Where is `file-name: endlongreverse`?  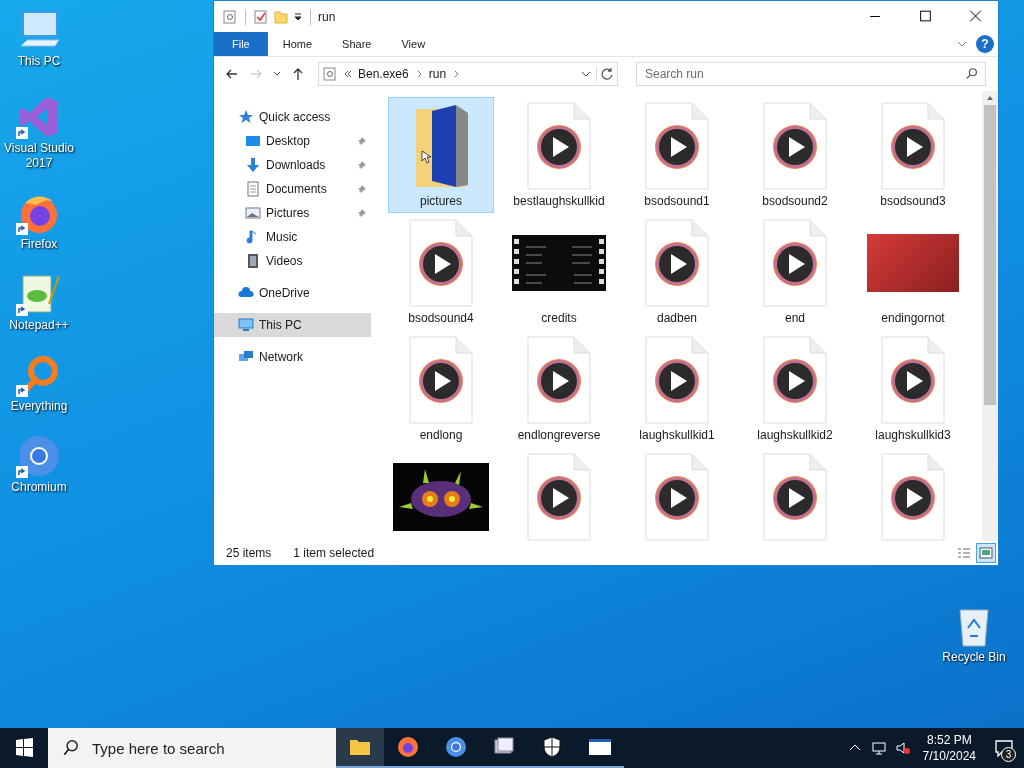 file-name: endlongreverse is located at coordinates (559, 435).